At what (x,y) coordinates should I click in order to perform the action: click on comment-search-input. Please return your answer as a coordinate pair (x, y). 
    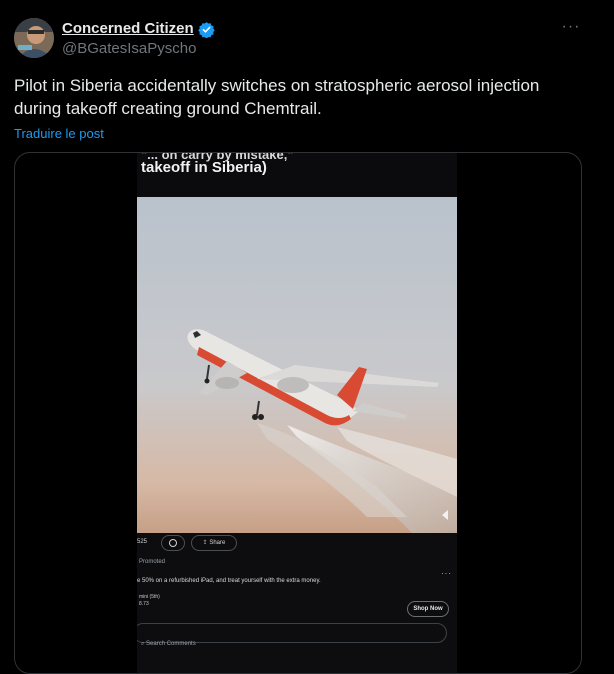
    Looking at the image, I should click on (292, 633).